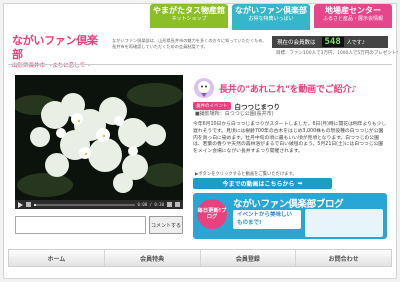 Image resolution: width=400 pixels, height=282 pixels. Describe the element at coordinates (80, 225) in the screenshot. I see `comment-input` at that location.